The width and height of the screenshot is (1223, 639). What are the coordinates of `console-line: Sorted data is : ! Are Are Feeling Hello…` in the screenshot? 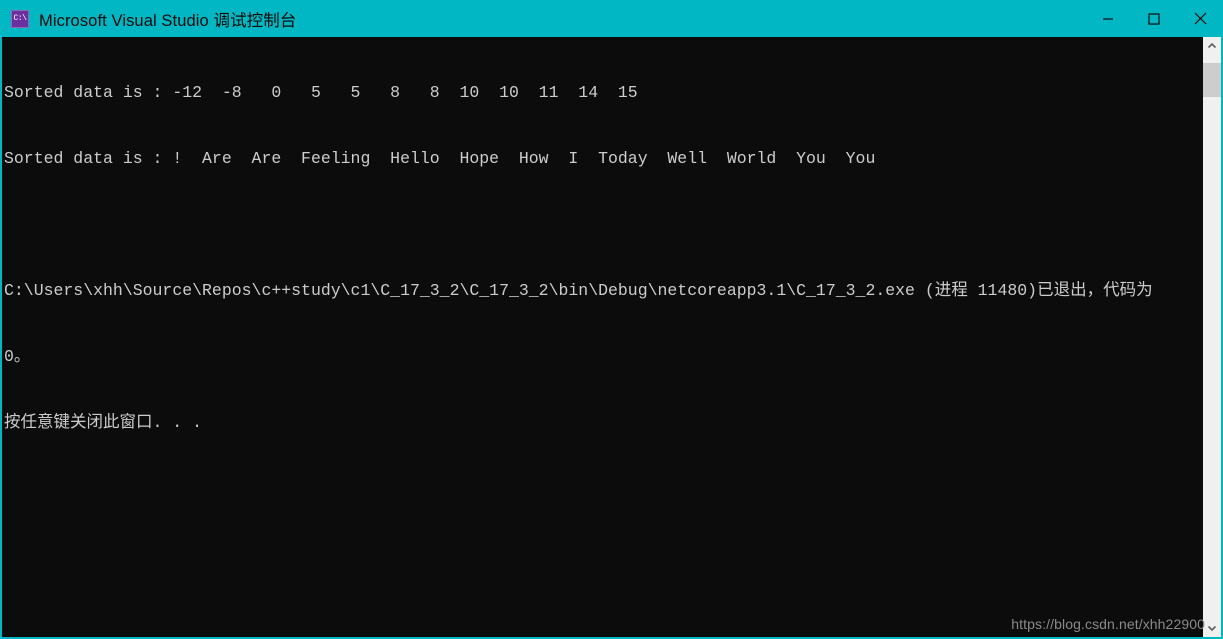 It's located at (440, 158).